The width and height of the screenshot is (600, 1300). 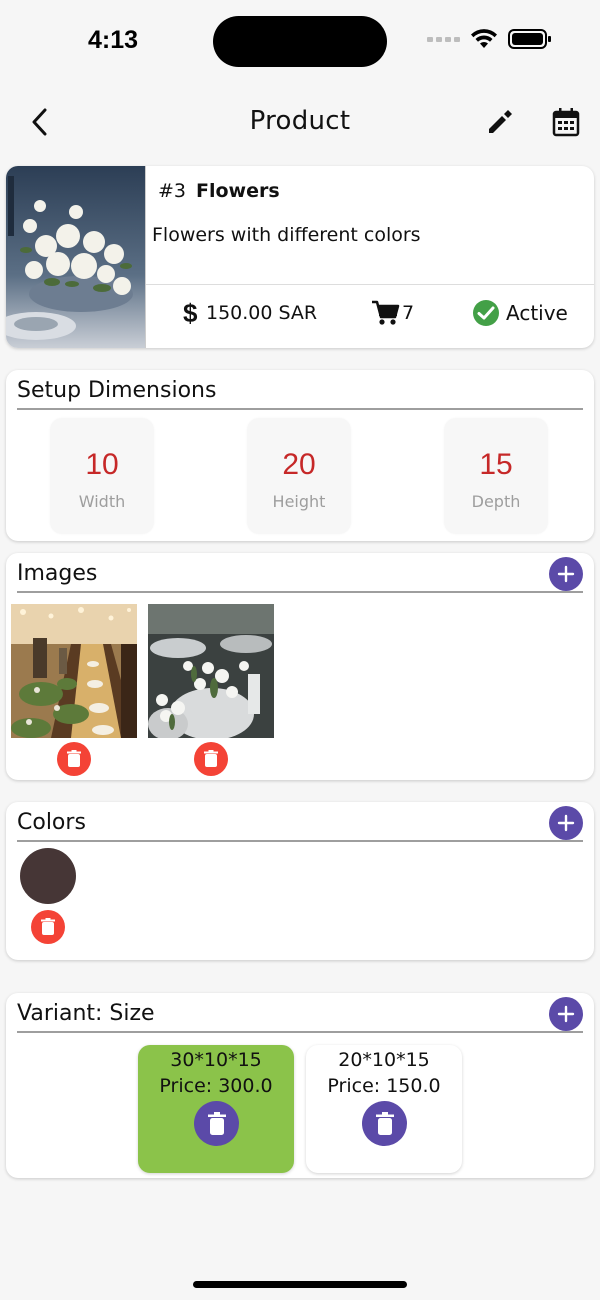 I want to click on delete-color-button, so click(x=48, y=927).